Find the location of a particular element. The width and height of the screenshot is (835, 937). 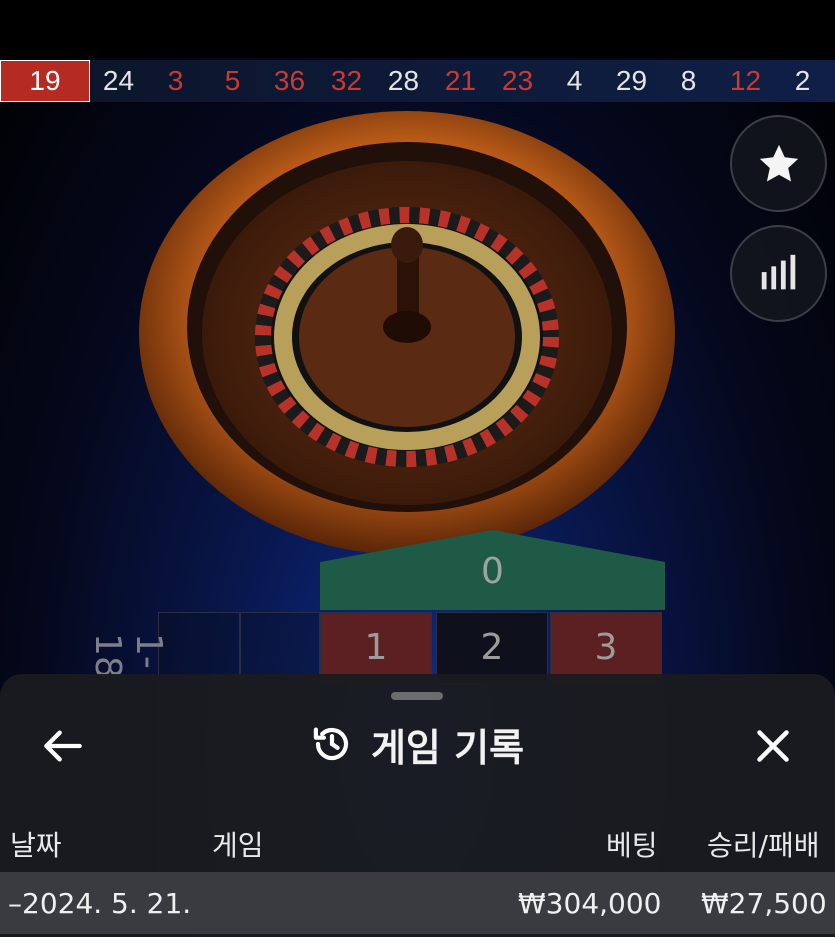

close-button is located at coordinates (773, 746).